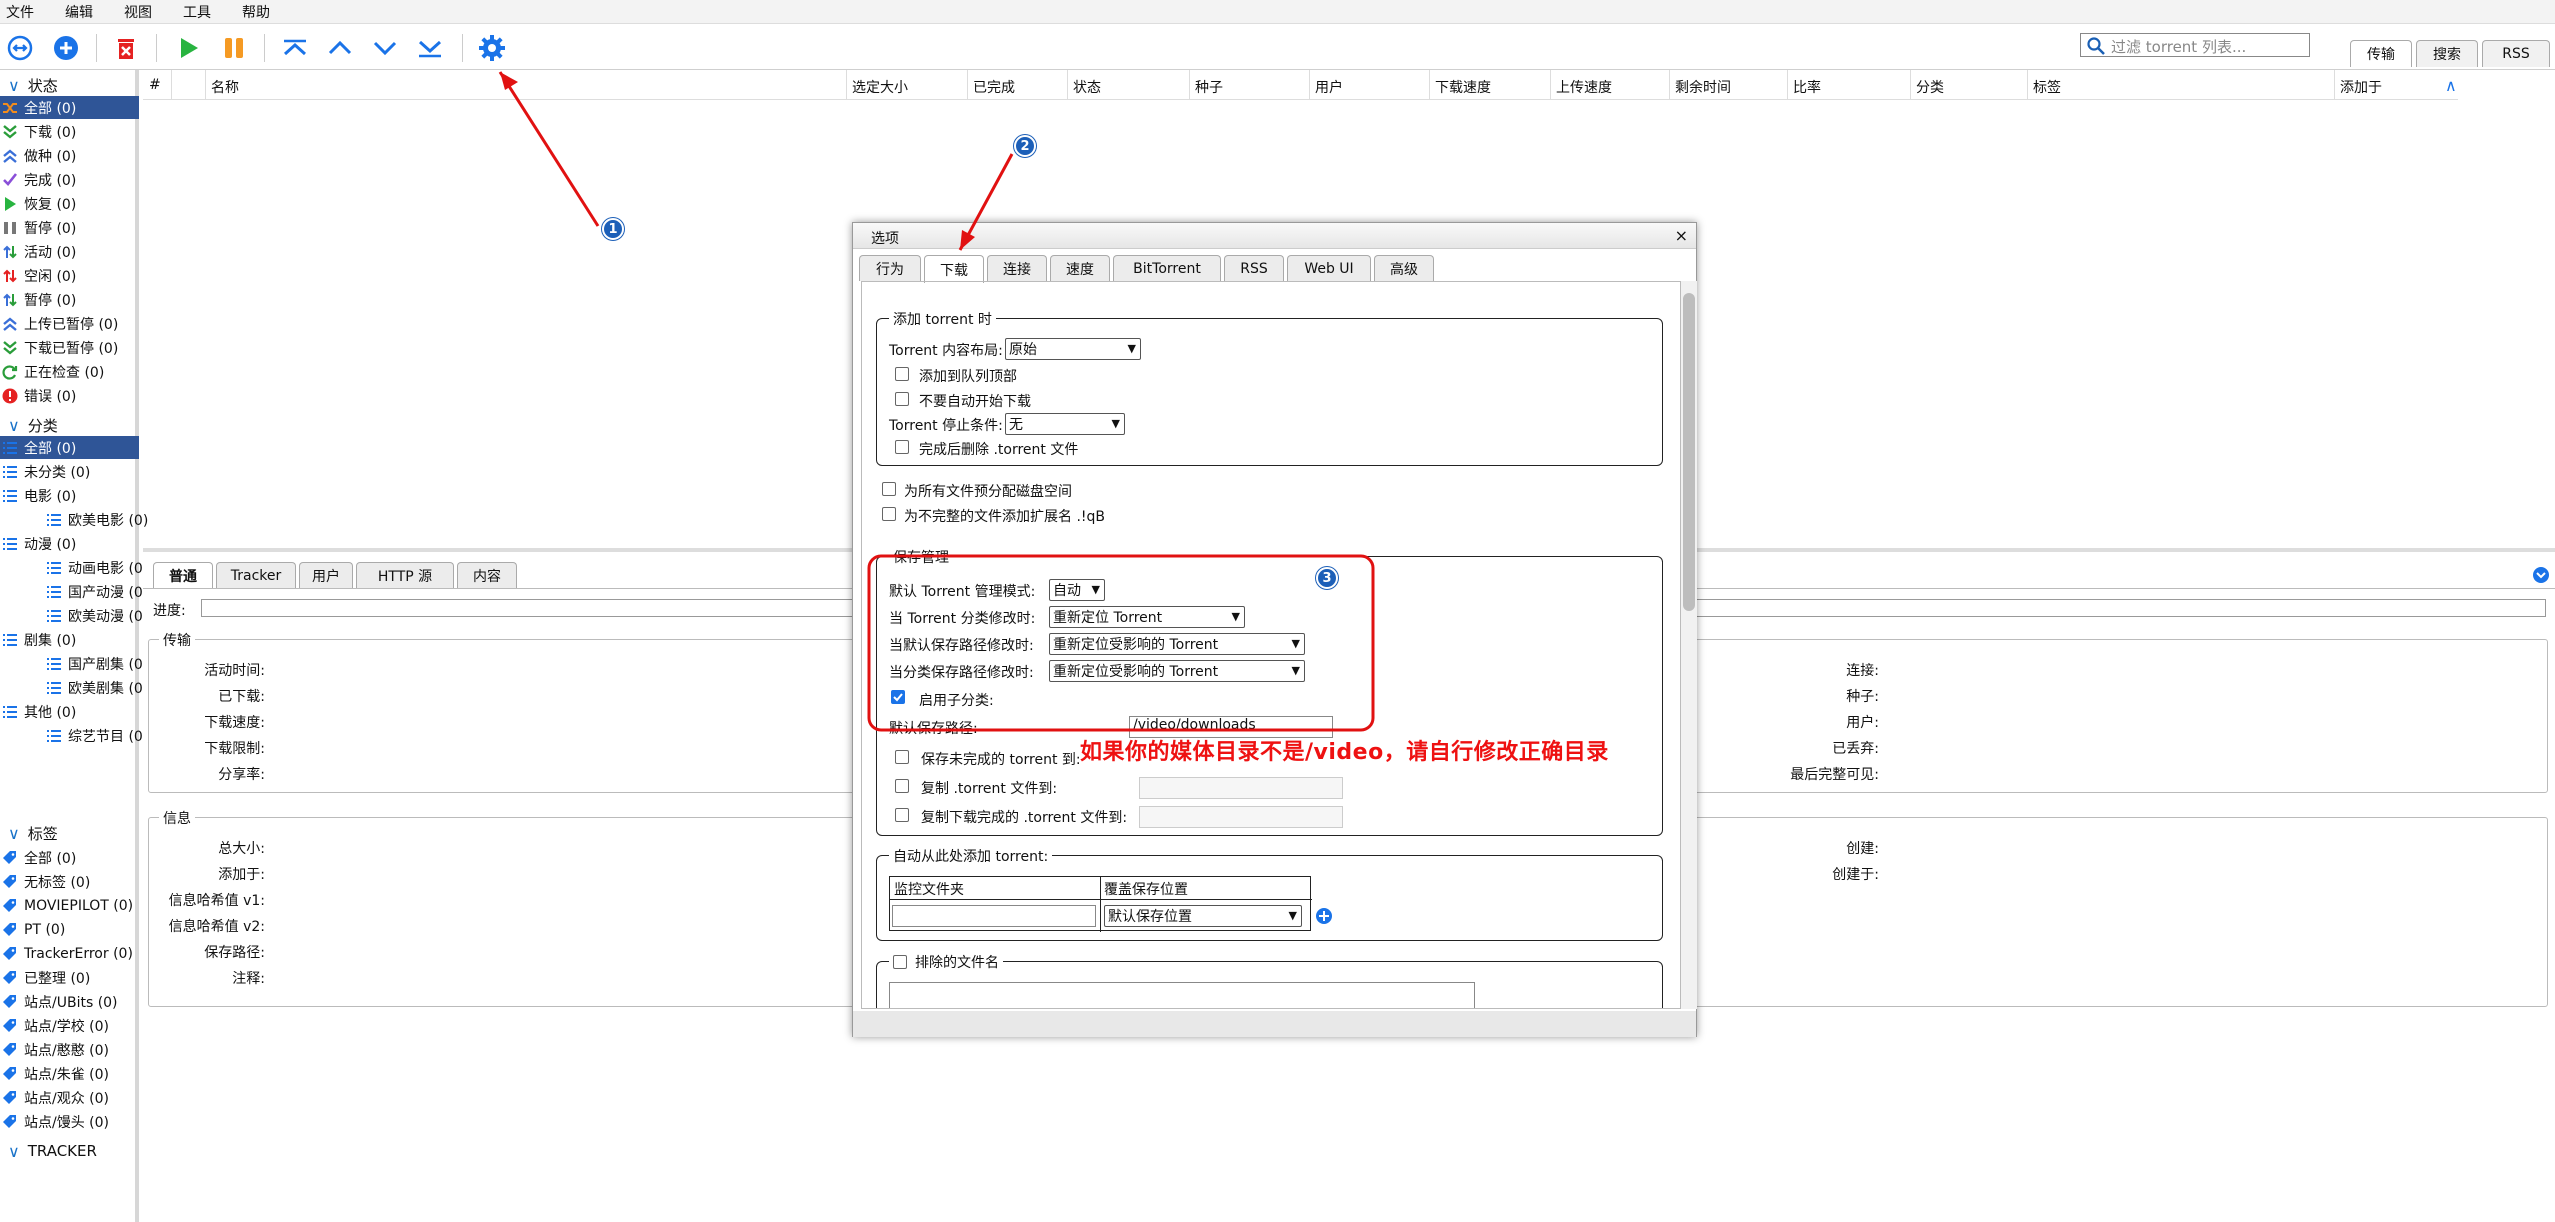 The image size is (2555, 1222). I want to click on annotation-badge-1: 1, so click(613, 229).